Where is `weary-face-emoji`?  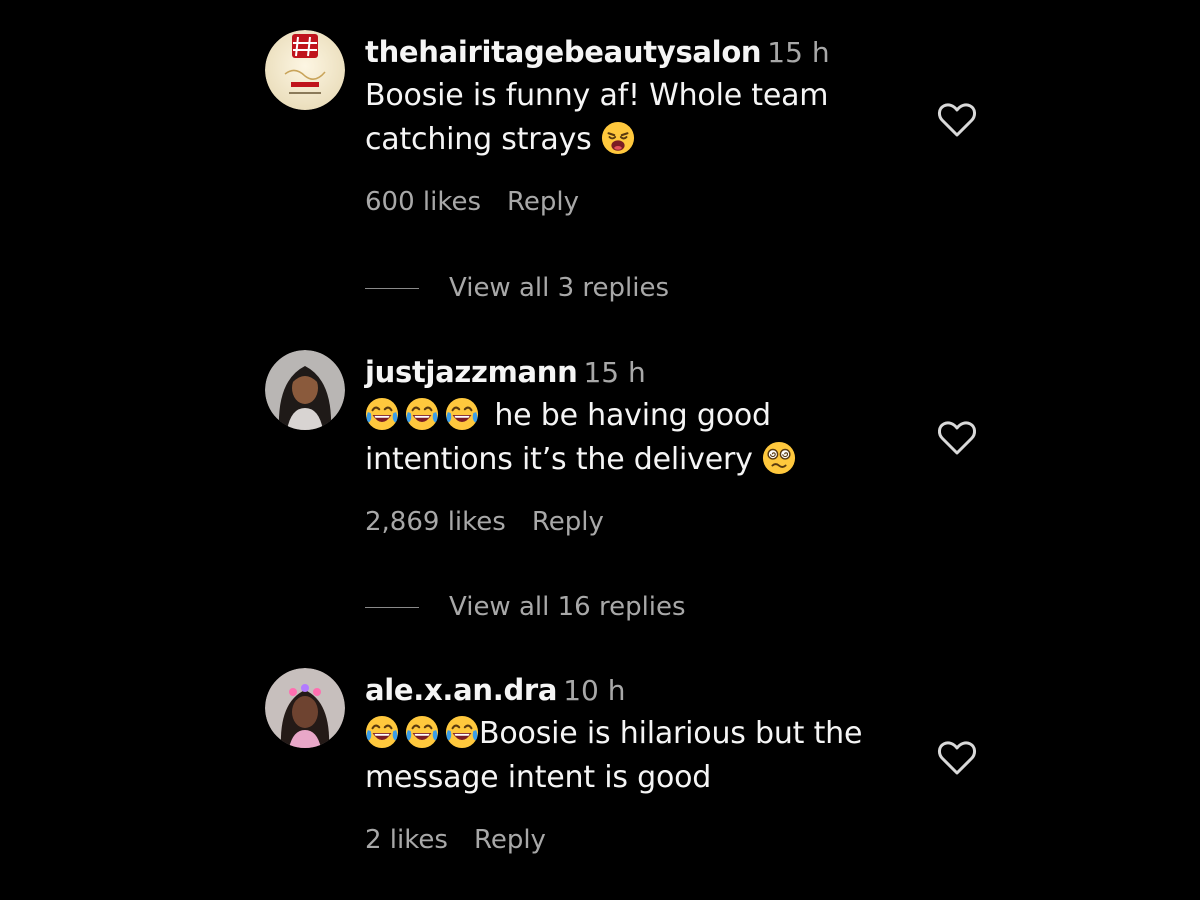 weary-face-emoji is located at coordinates (617, 138).